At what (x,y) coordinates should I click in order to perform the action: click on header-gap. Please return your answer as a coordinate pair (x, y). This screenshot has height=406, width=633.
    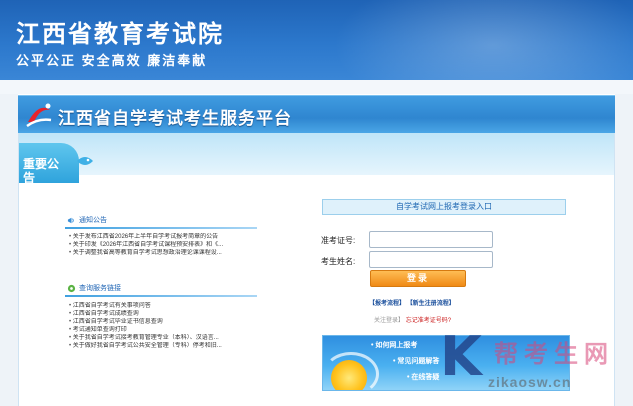
    Looking at the image, I should click on (316, 87).